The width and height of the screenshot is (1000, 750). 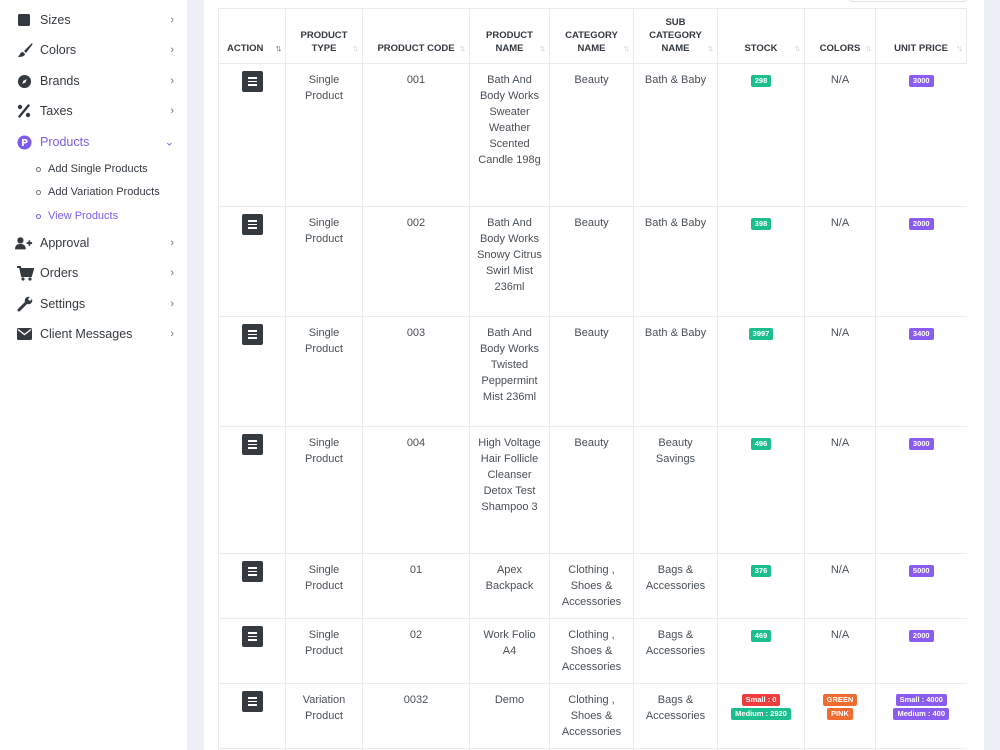 I want to click on stock-badge: Medium : 2920, so click(x=761, y=714).